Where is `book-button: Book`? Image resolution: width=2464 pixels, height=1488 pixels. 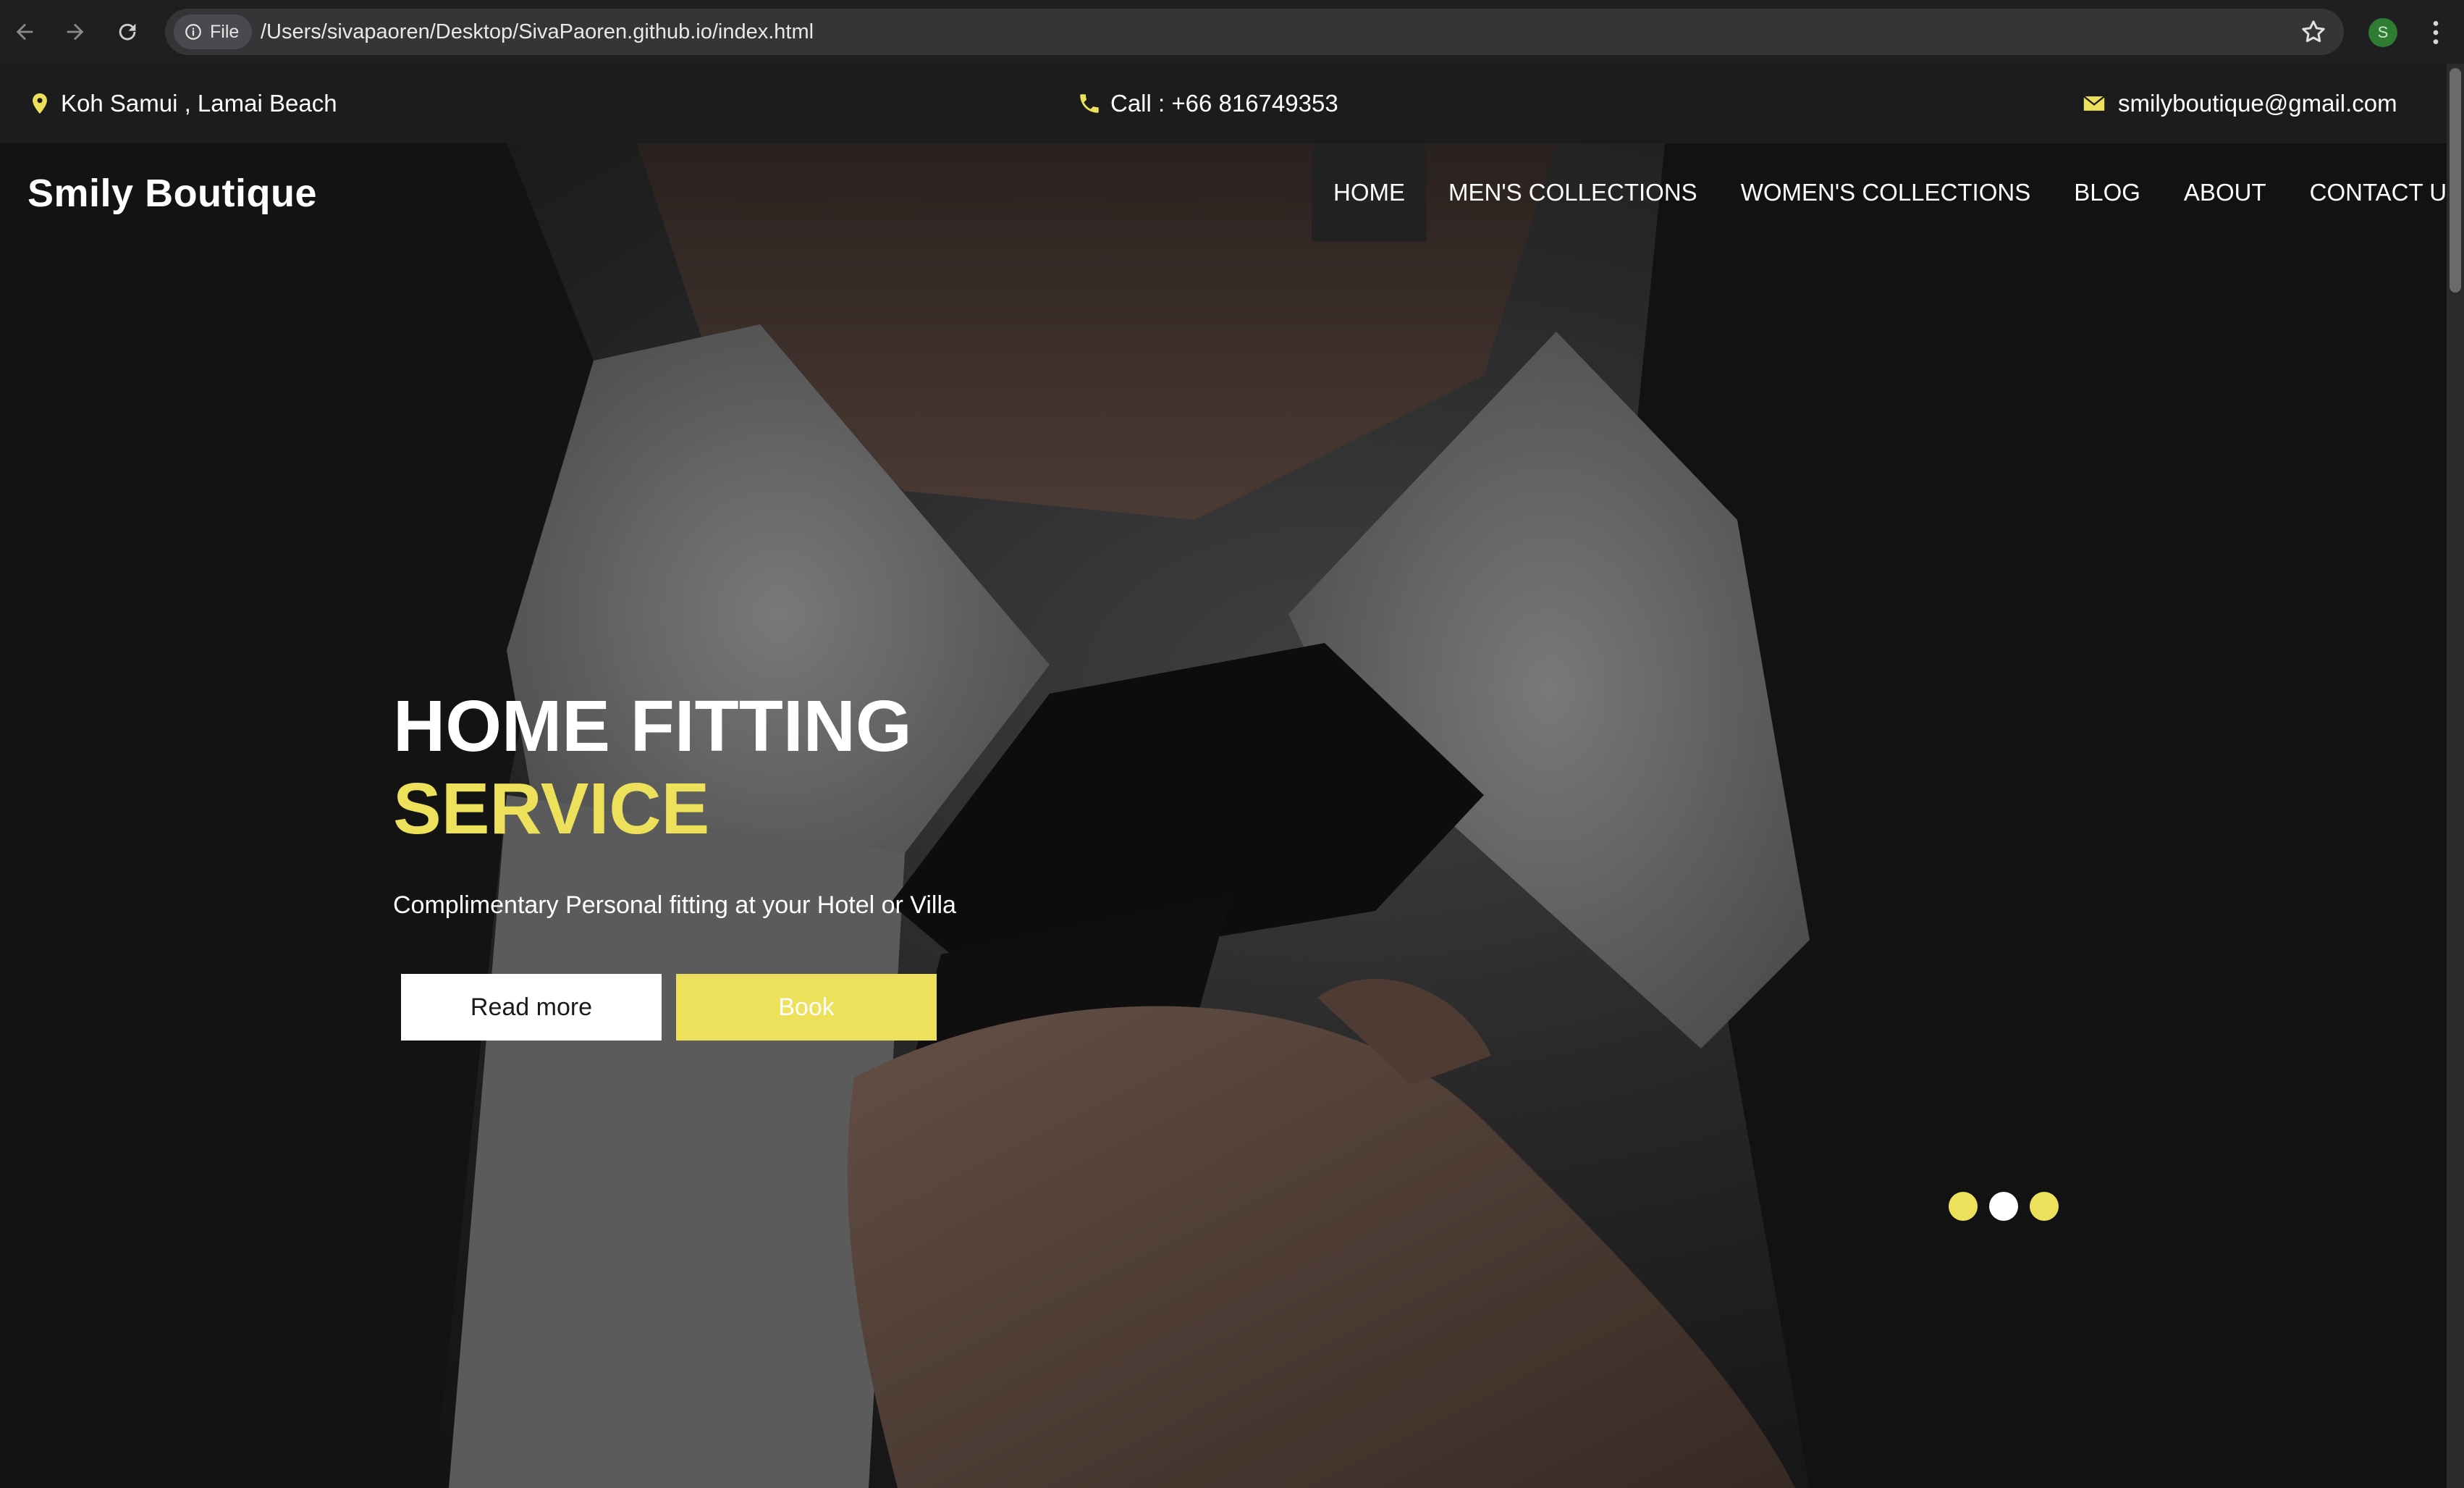
book-button: Book is located at coordinates (806, 1008).